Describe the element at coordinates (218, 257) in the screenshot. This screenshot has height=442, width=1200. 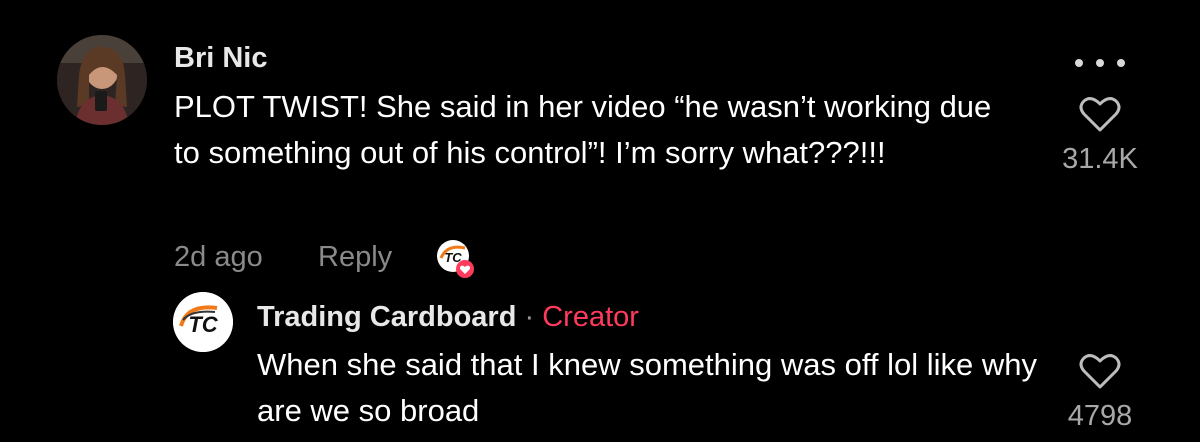
I see `comment-timestamp: 2d ago` at that location.